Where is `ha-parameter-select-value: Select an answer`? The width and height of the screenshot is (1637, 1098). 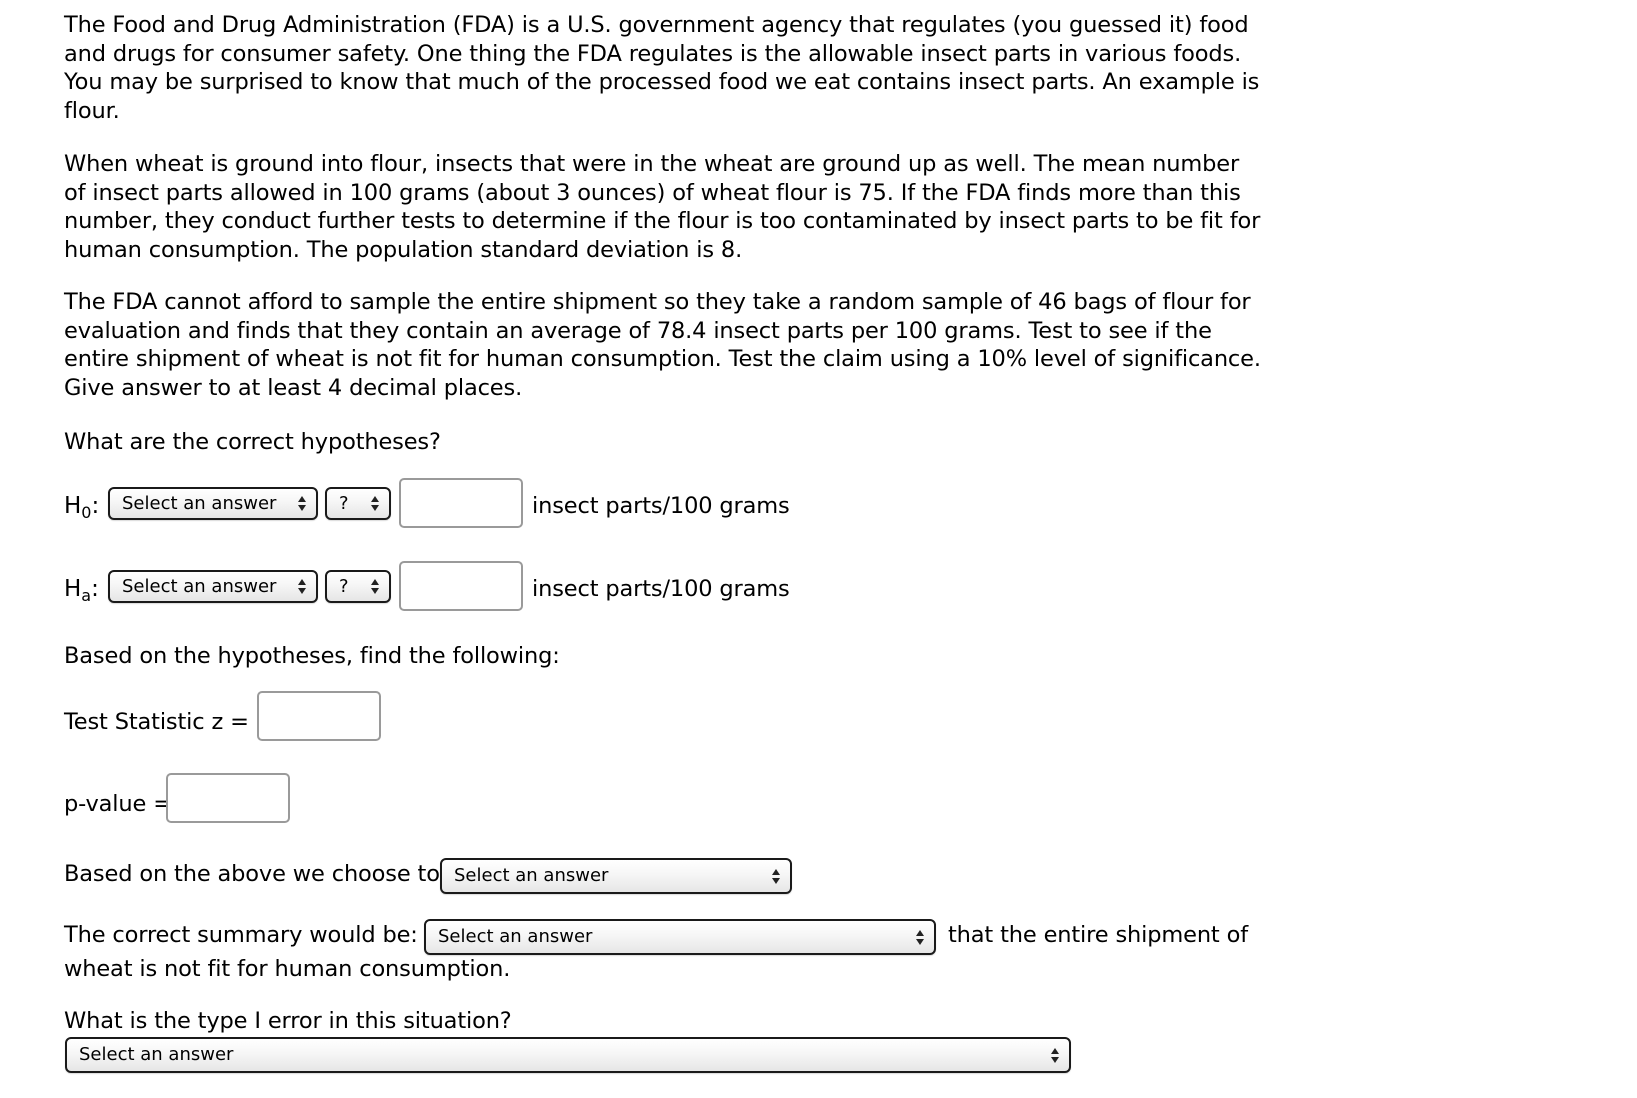
ha-parameter-select-value: Select an answer is located at coordinates (199, 586).